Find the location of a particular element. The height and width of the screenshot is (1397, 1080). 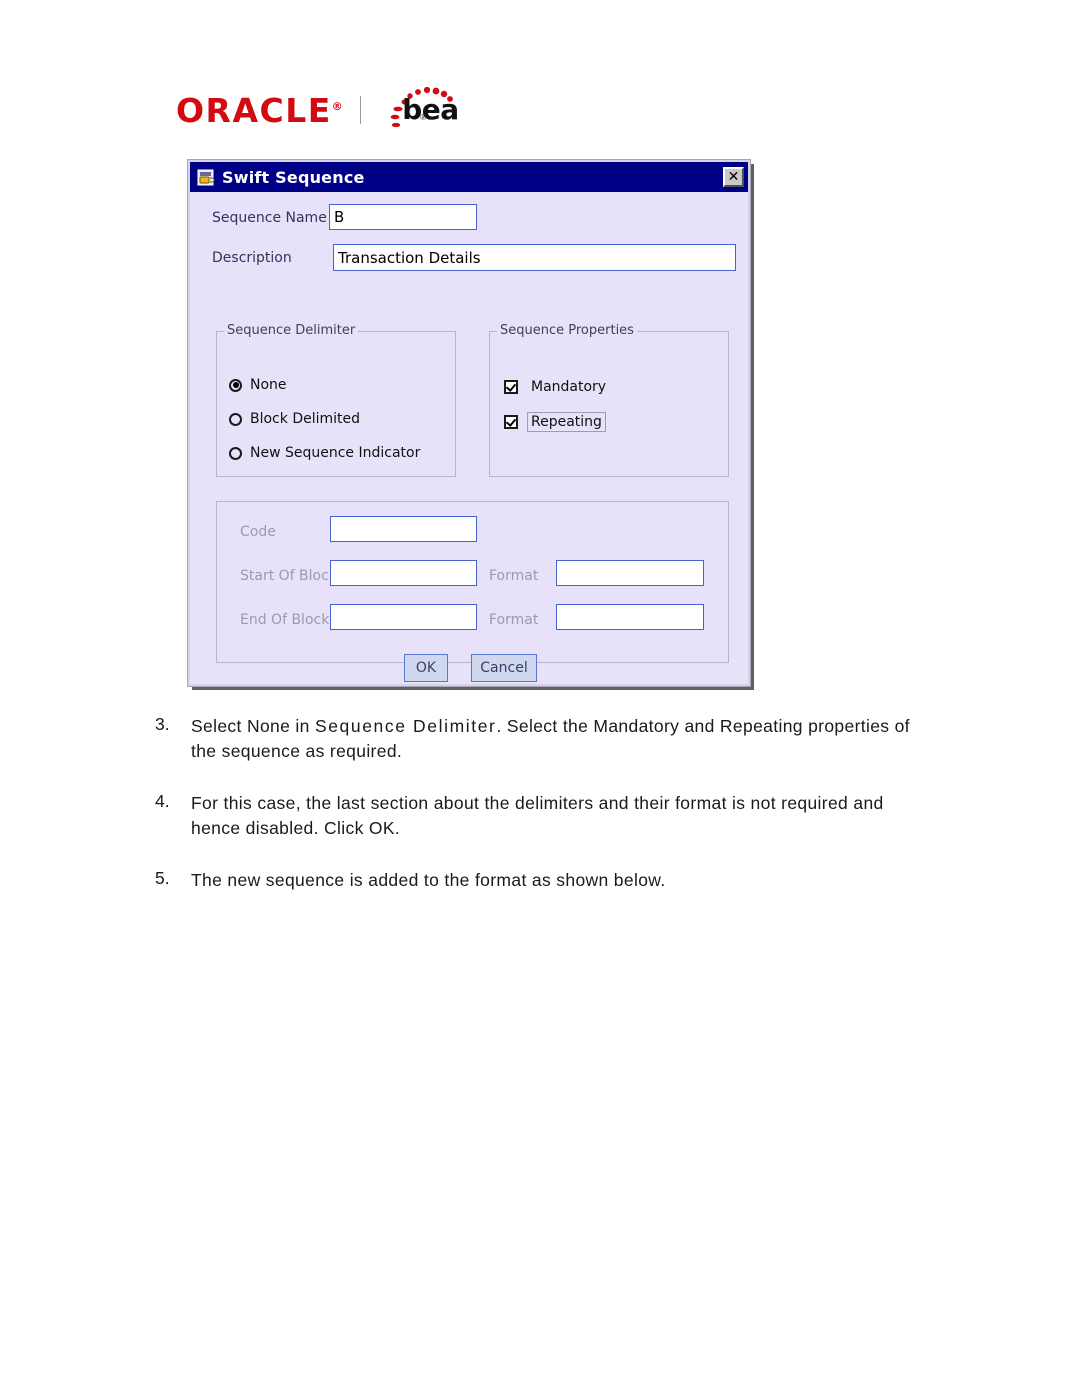

step-number: 4. is located at coordinates (162, 801).